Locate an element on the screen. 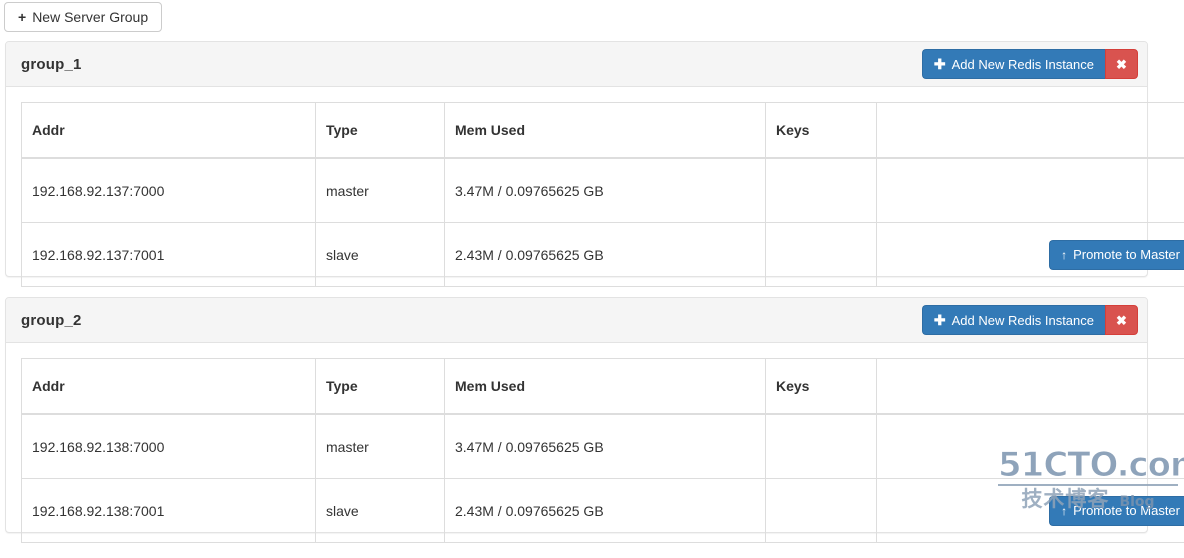  group-title: group_2 is located at coordinates (51, 320).